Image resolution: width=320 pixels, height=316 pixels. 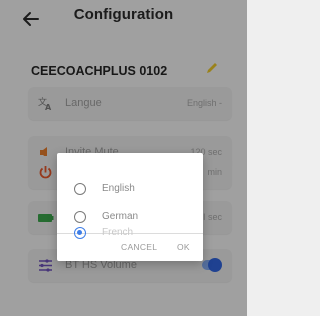 I want to click on option-french: French, so click(x=134, y=233).